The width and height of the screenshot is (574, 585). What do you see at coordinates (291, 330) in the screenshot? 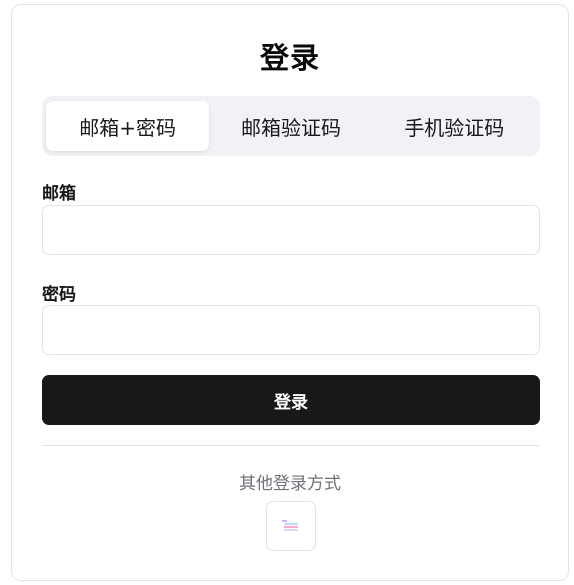
I see `password-field` at bounding box center [291, 330].